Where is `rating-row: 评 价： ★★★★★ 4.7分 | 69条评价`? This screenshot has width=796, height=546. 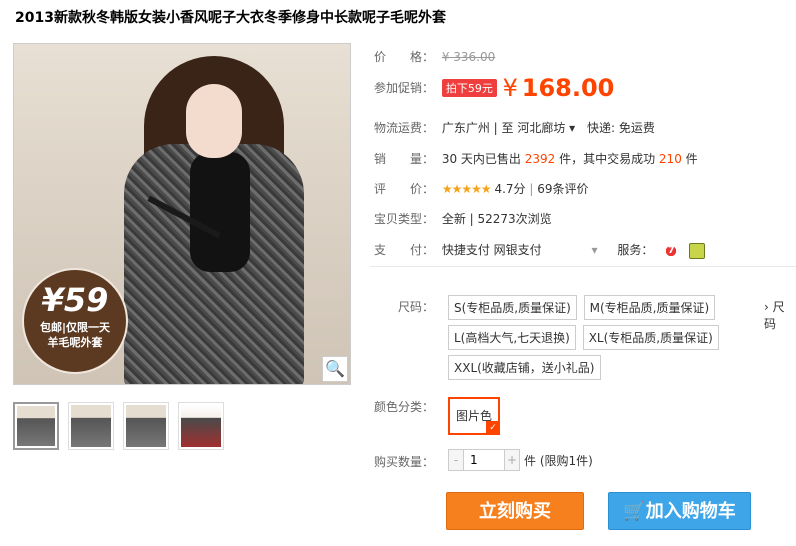
rating-row: 评 价： ★★★★★ 4.7分 | 69条评价 is located at coordinates (481, 188).